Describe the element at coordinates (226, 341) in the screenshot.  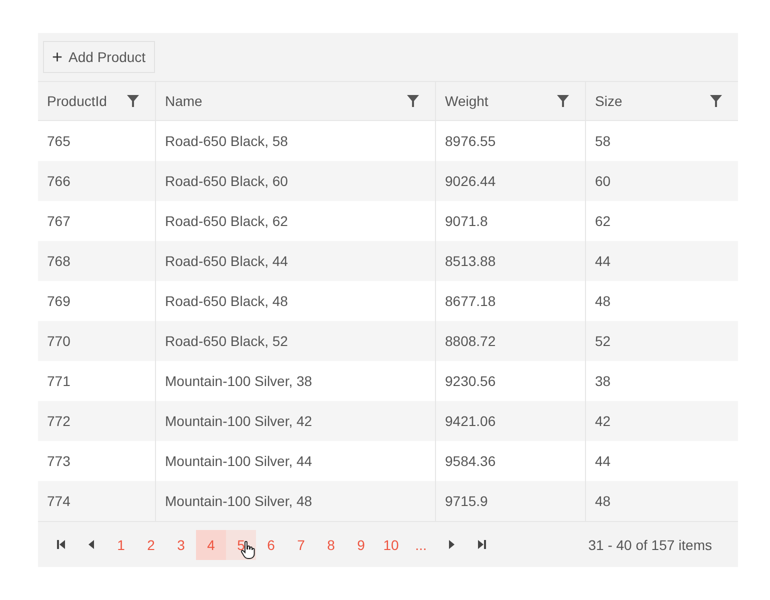
I see `table-cell: Road-650 Black, 52` at that location.